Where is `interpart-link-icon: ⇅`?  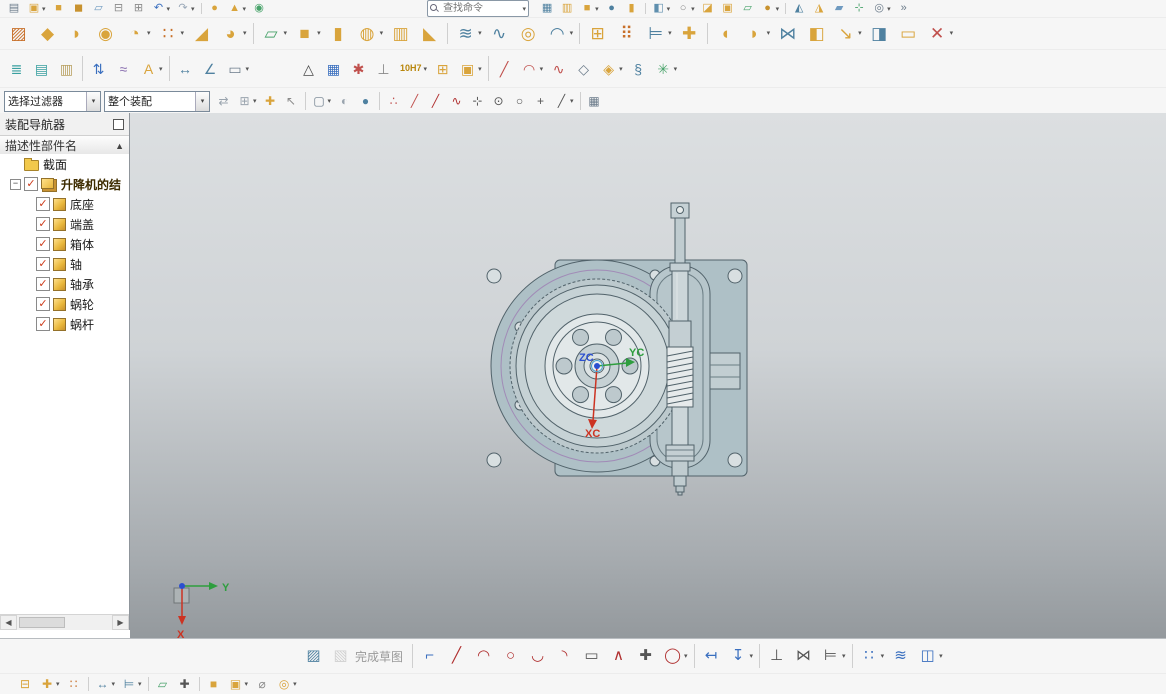 interpart-link-icon: ⇅ is located at coordinates (98, 68).